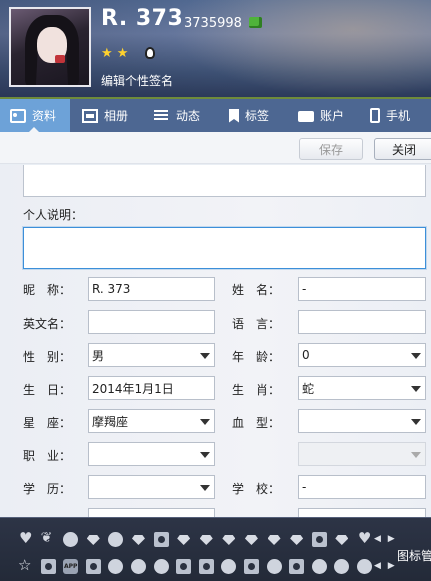  What do you see at coordinates (151, 421) in the screenshot?
I see `constellation-select: 摩羯座` at bounding box center [151, 421].